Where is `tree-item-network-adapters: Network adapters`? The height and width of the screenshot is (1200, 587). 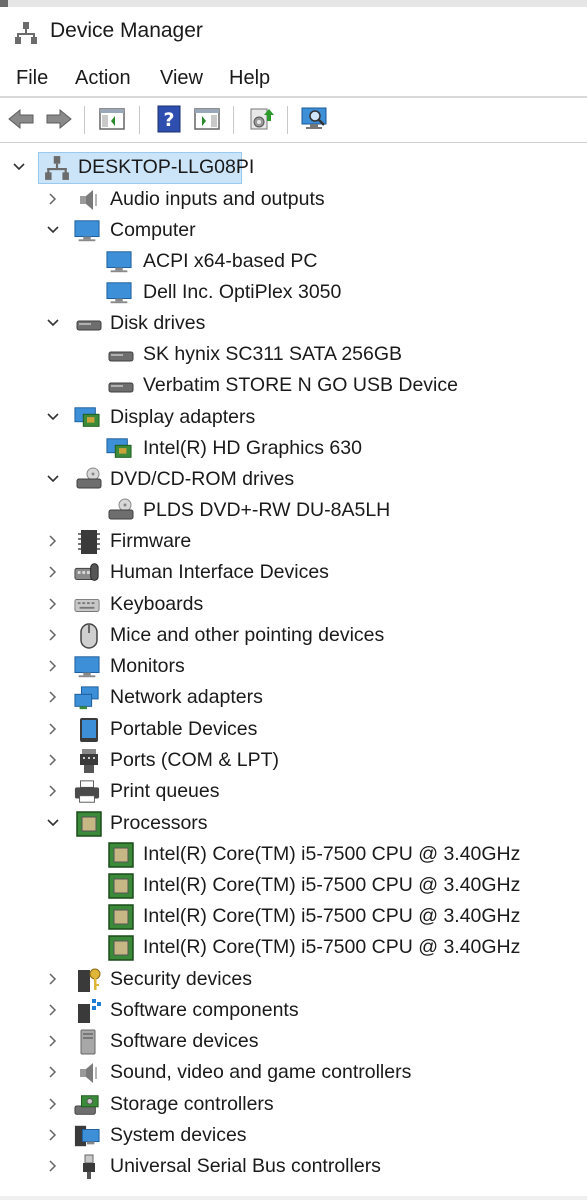
tree-item-network-adapters: Network adapters is located at coordinates (293, 697).